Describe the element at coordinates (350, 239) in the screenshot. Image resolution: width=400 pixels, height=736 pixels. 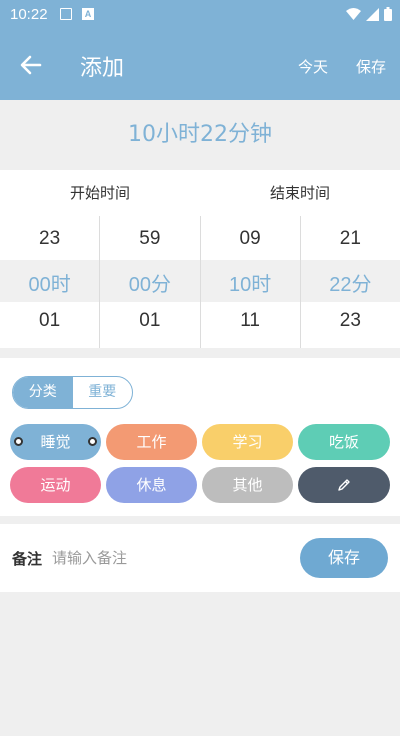
I see `wheel-value-above: 21` at that location.